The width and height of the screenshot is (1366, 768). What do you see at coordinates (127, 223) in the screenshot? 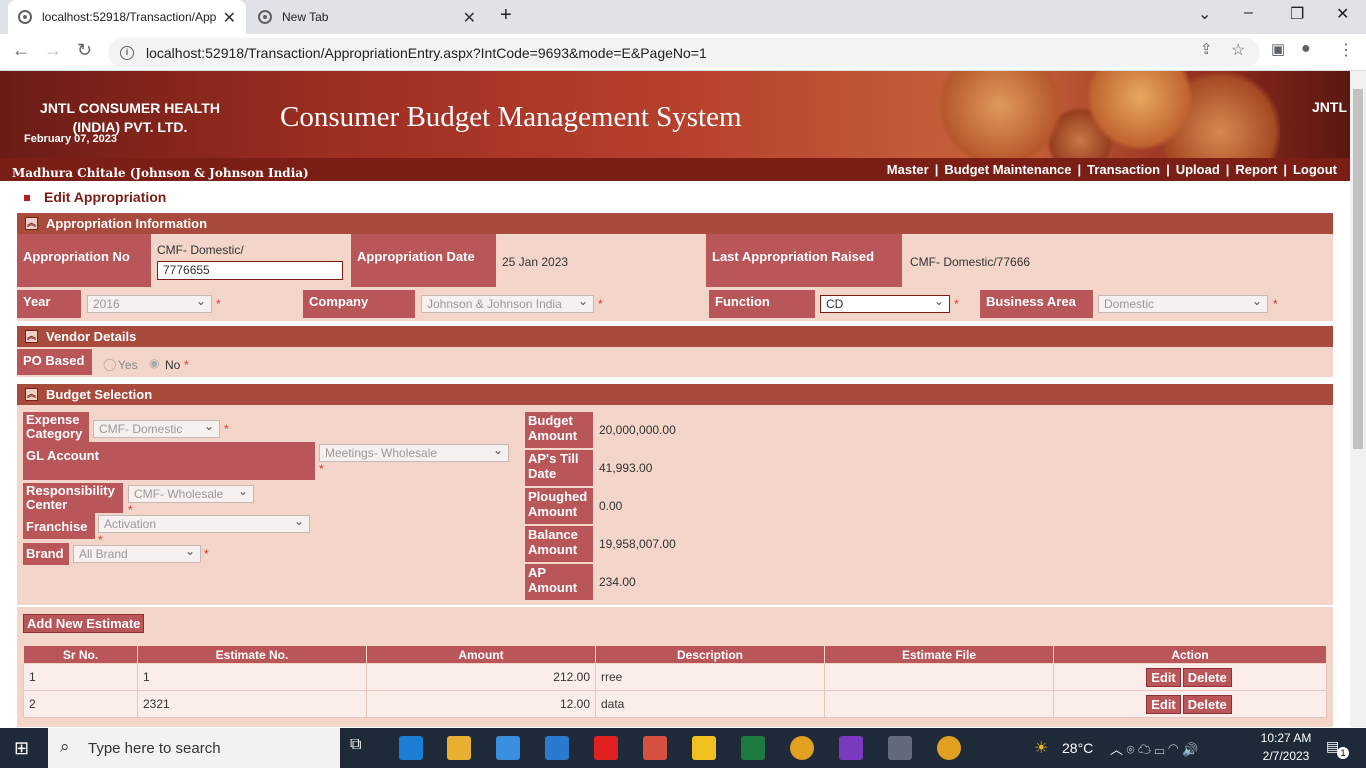
I see `section-title: Appropriation Information` at bounding box center [127, 223].